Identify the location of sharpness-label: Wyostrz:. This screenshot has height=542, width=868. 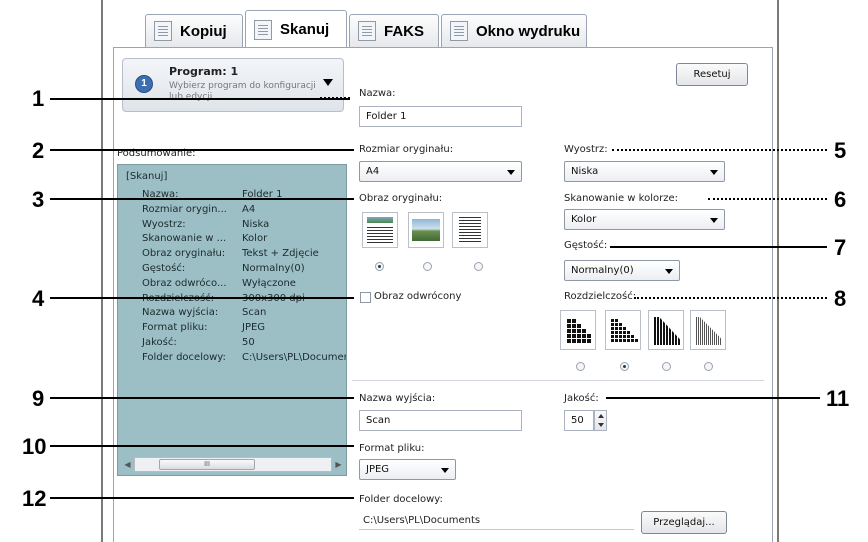
(586, 149).